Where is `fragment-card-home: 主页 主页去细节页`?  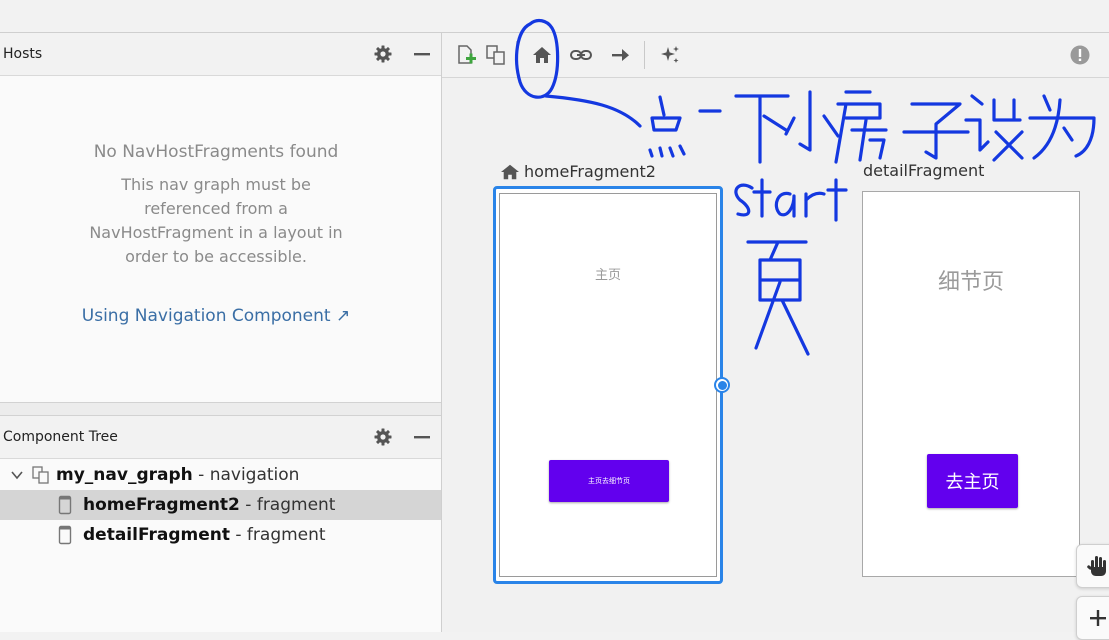
fragment-card-home: 主页 主页去细节页 is located at coordinates (608, 385).